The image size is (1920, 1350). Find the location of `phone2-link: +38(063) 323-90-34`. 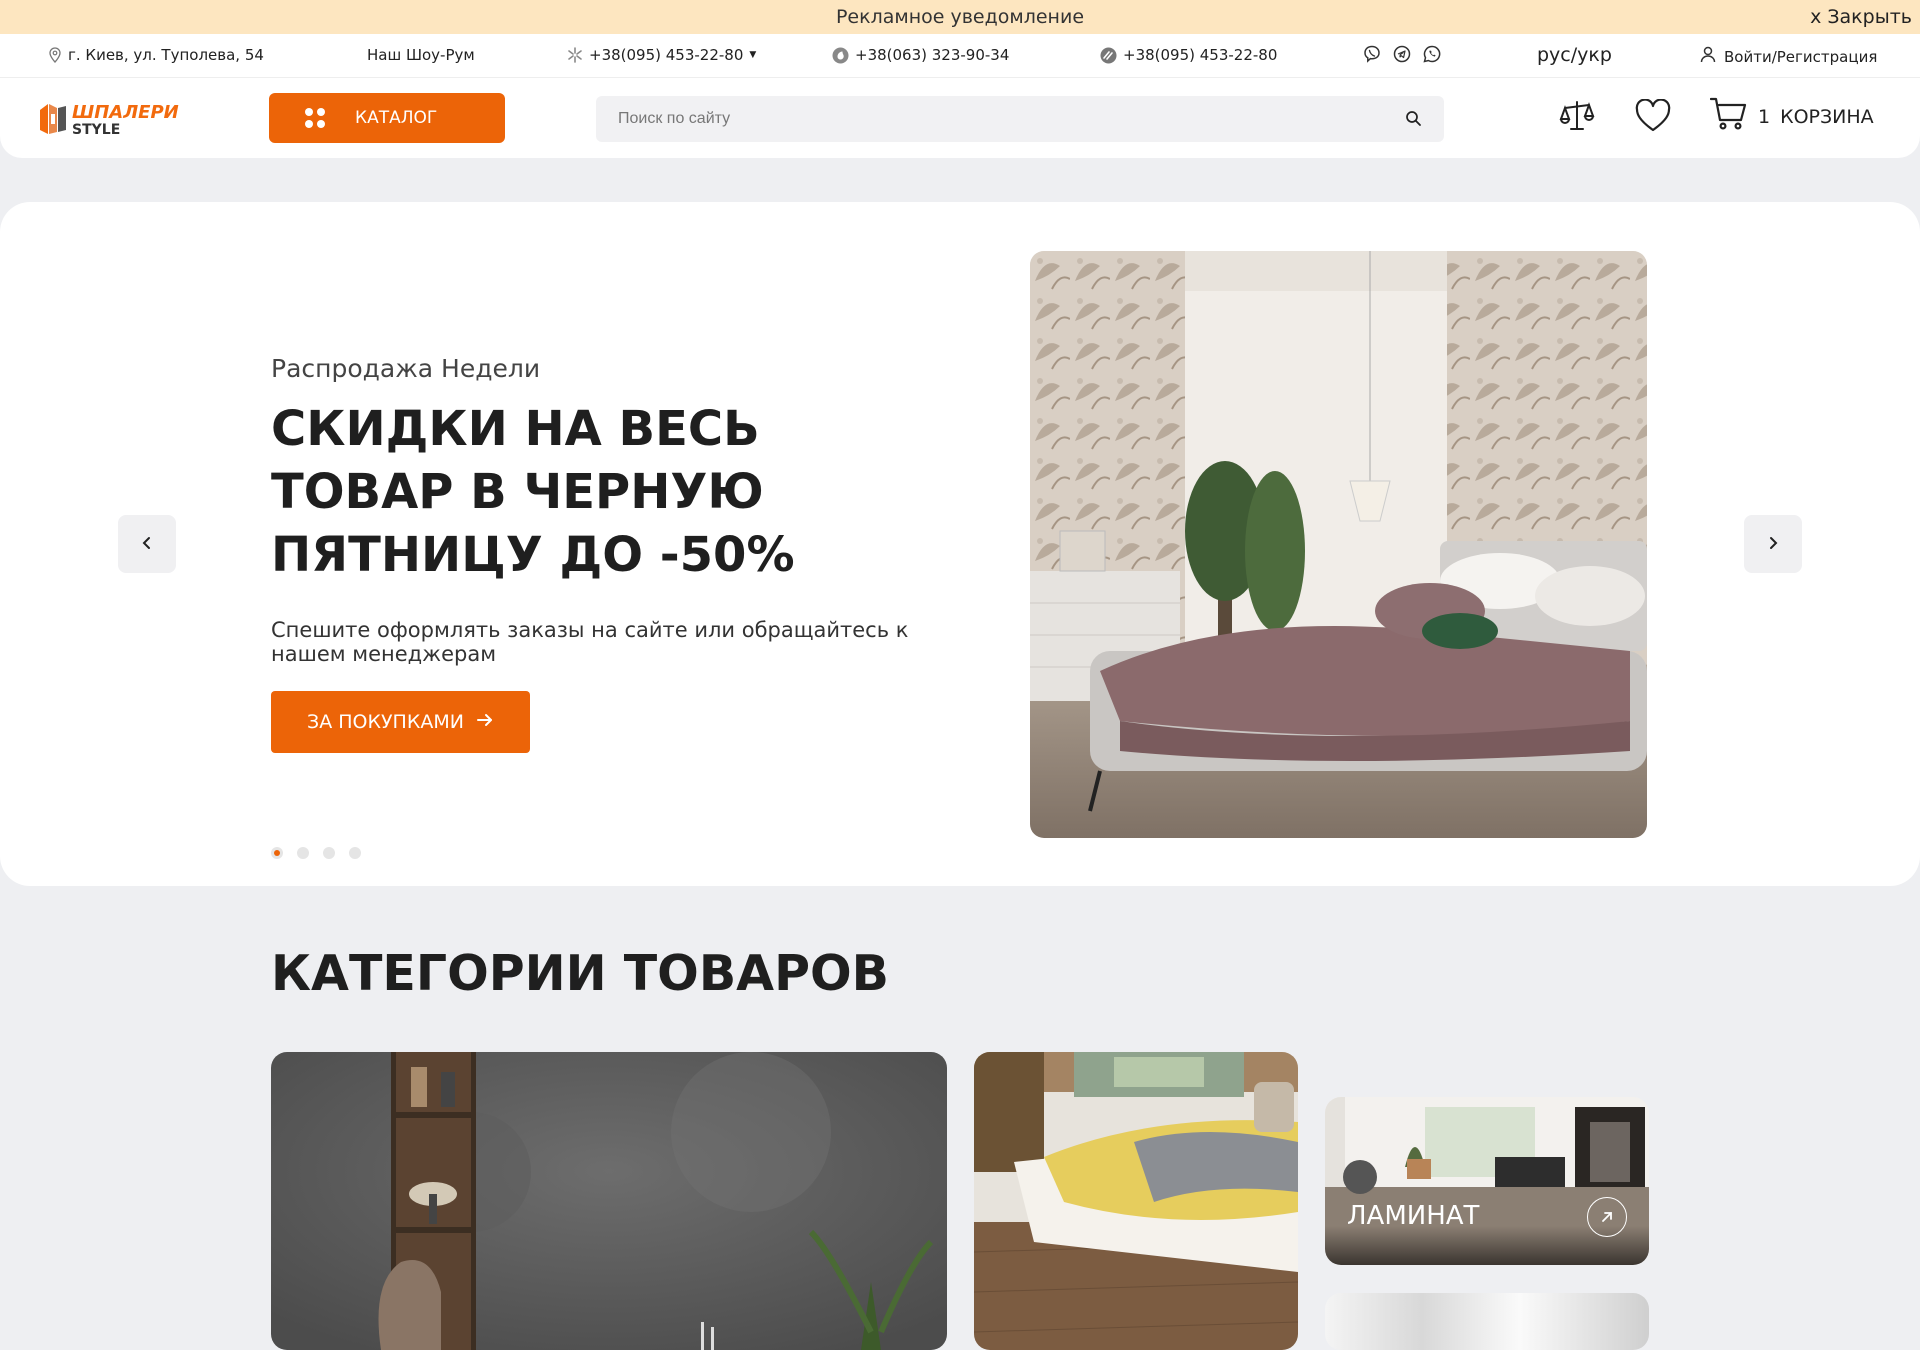

phone2-link: +38(063) 323-90-34 is located at coordinates (920, 55).